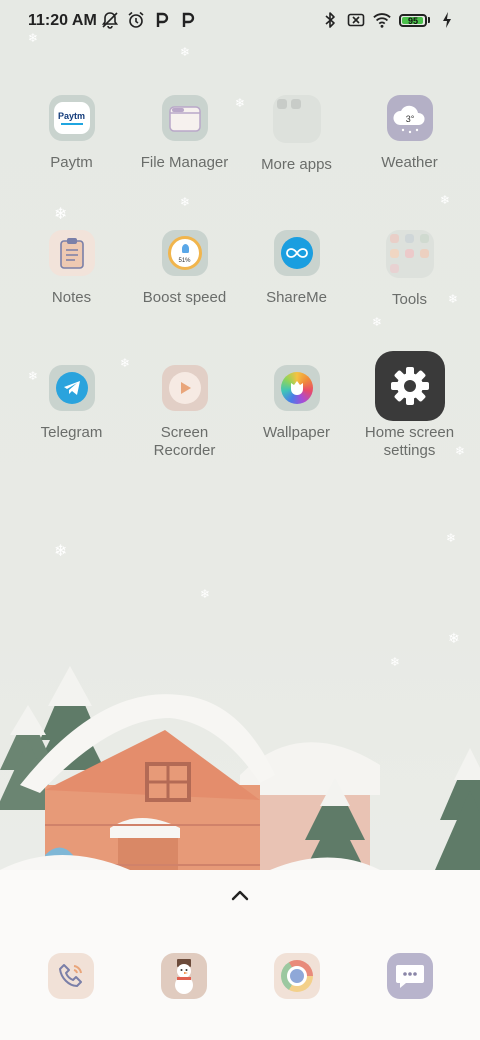 This screenshot has height=1040, width=480. I want to click on app-file-manager: File Manager, so click(184, 133).